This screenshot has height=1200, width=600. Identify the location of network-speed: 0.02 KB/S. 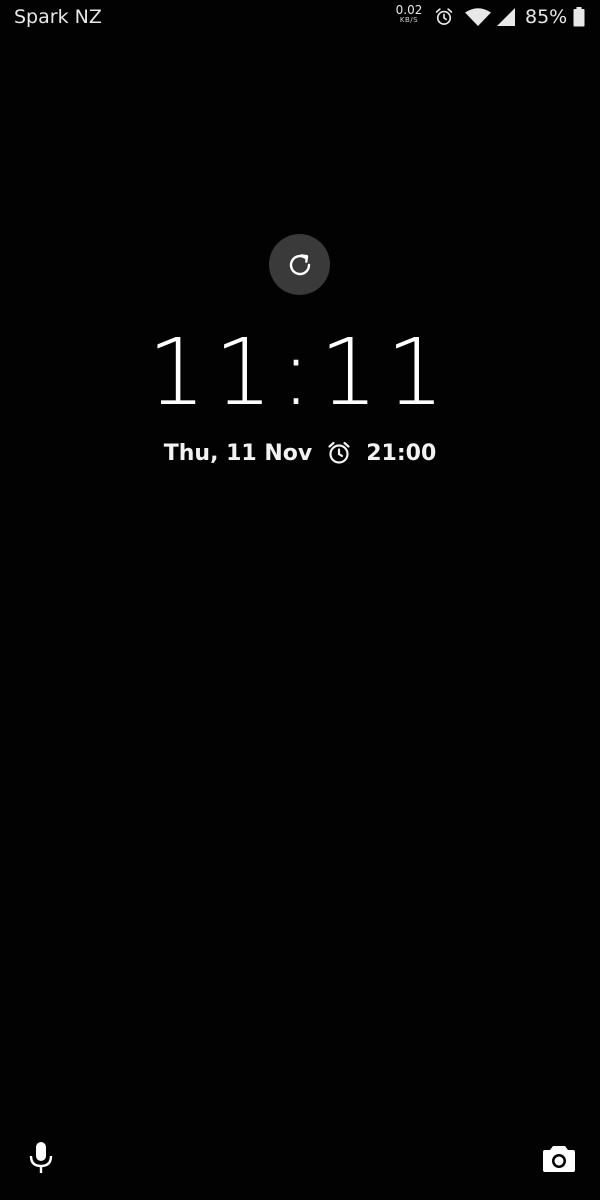
(409, 14).